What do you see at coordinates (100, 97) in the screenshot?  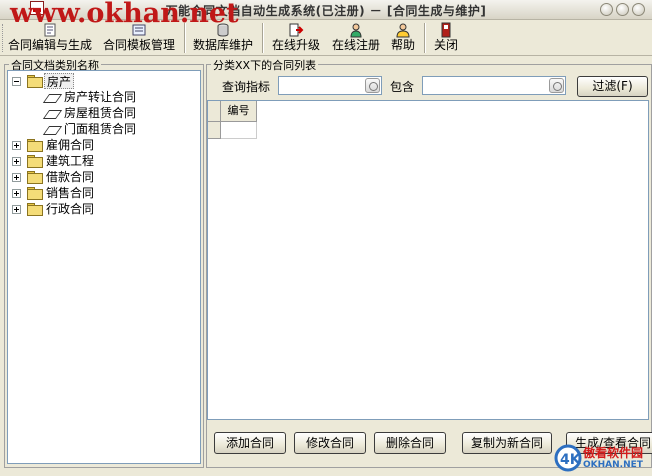 I see `tree-leaf-property-transfer: 房产转让合同` at bounding box center [100, 97].